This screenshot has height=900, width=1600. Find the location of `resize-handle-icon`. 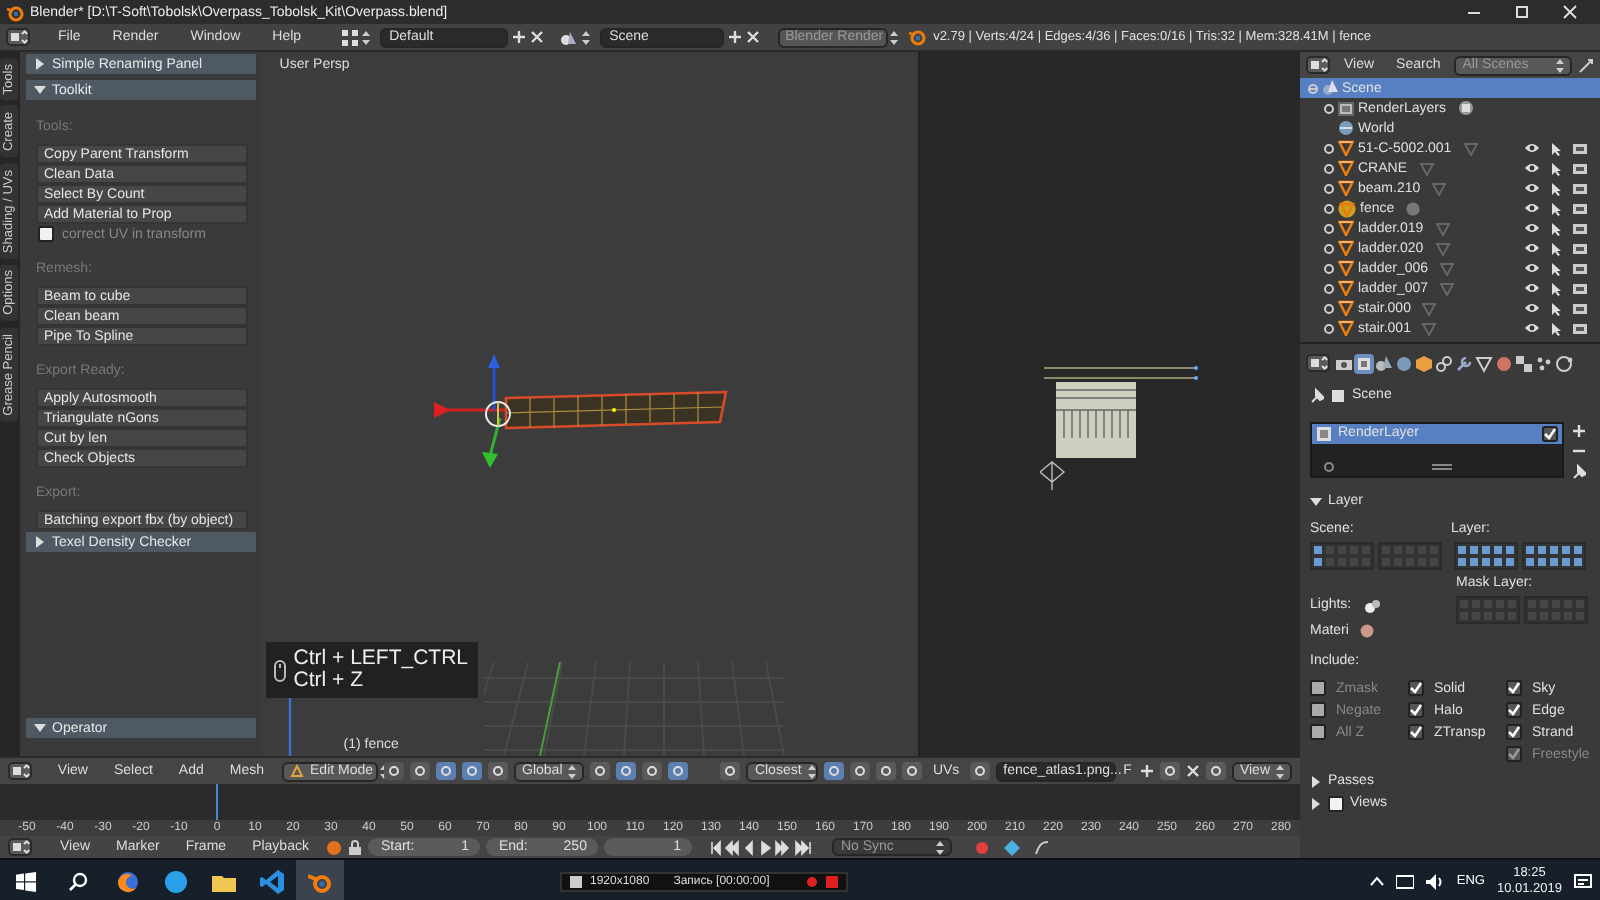

resize-handle-icon is located at coordinates (1442, 466).